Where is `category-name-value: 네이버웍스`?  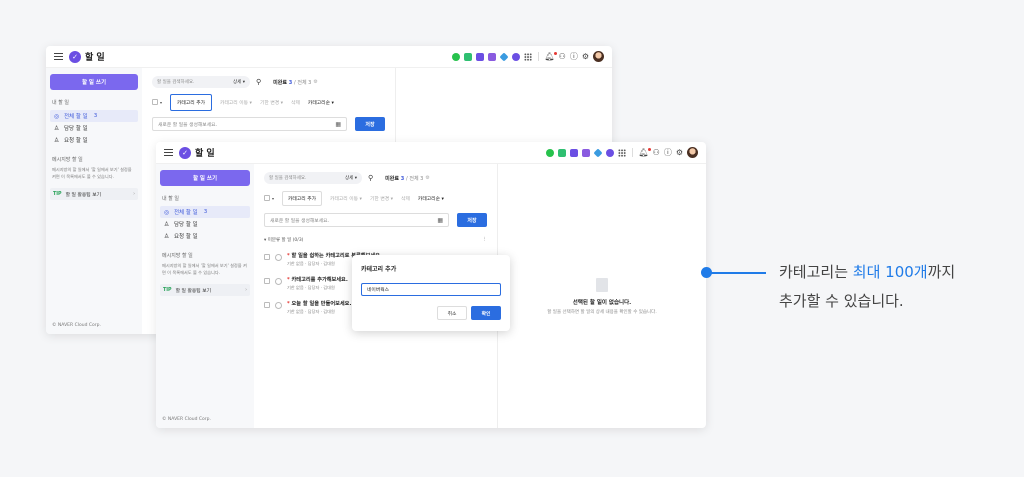 category-name-value: 네이버웍스 is located at coordinates (378, 290).